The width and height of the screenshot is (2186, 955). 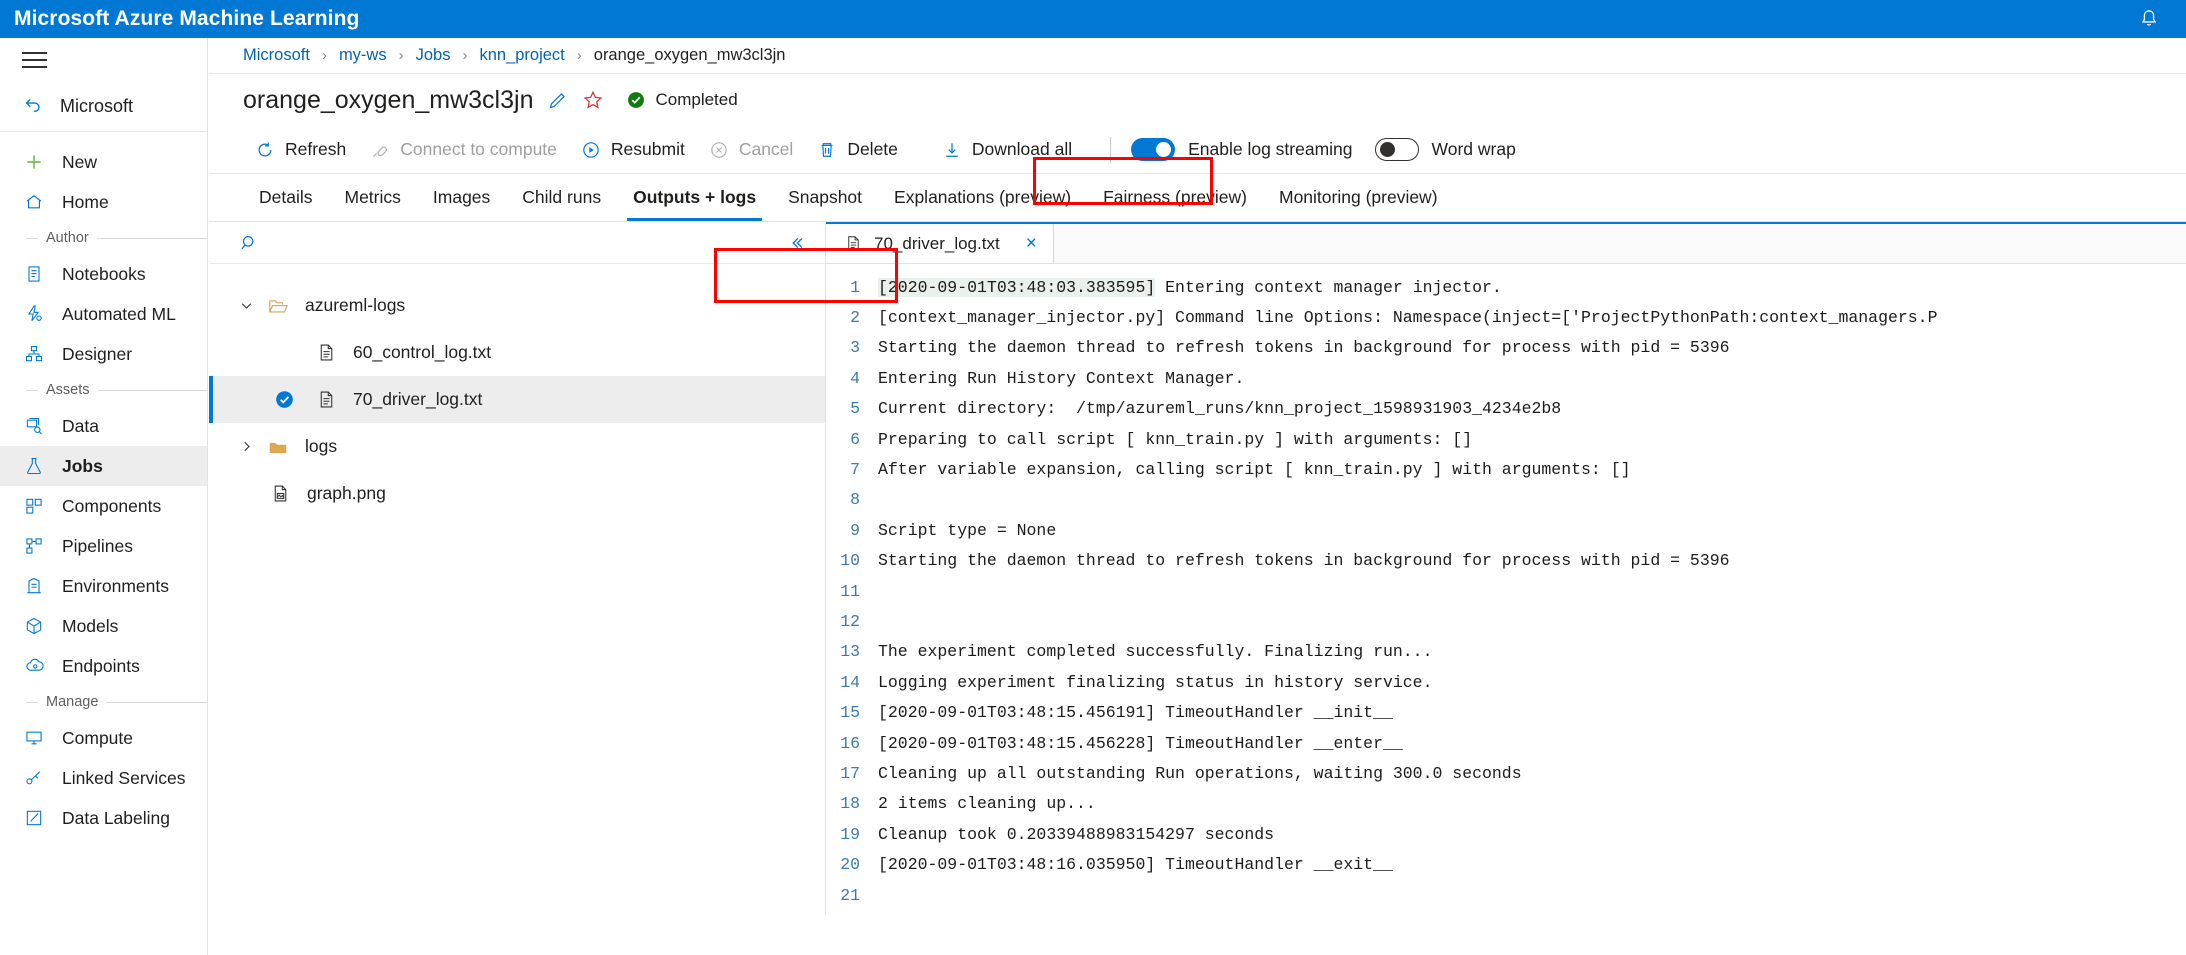 What do you see at coordinates (276, 55) in the screenshot?
I see `breadcrumb-item-microsoft: Microsoft` at bounding box center [276, 55].